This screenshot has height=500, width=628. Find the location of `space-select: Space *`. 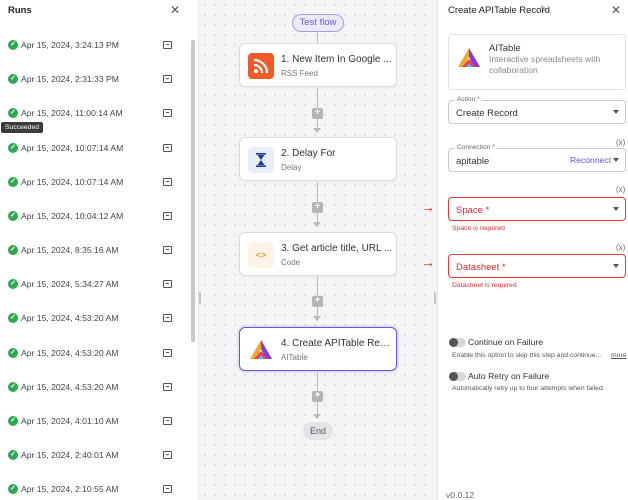

space-select: Space * is located at coordinates (537, 209).